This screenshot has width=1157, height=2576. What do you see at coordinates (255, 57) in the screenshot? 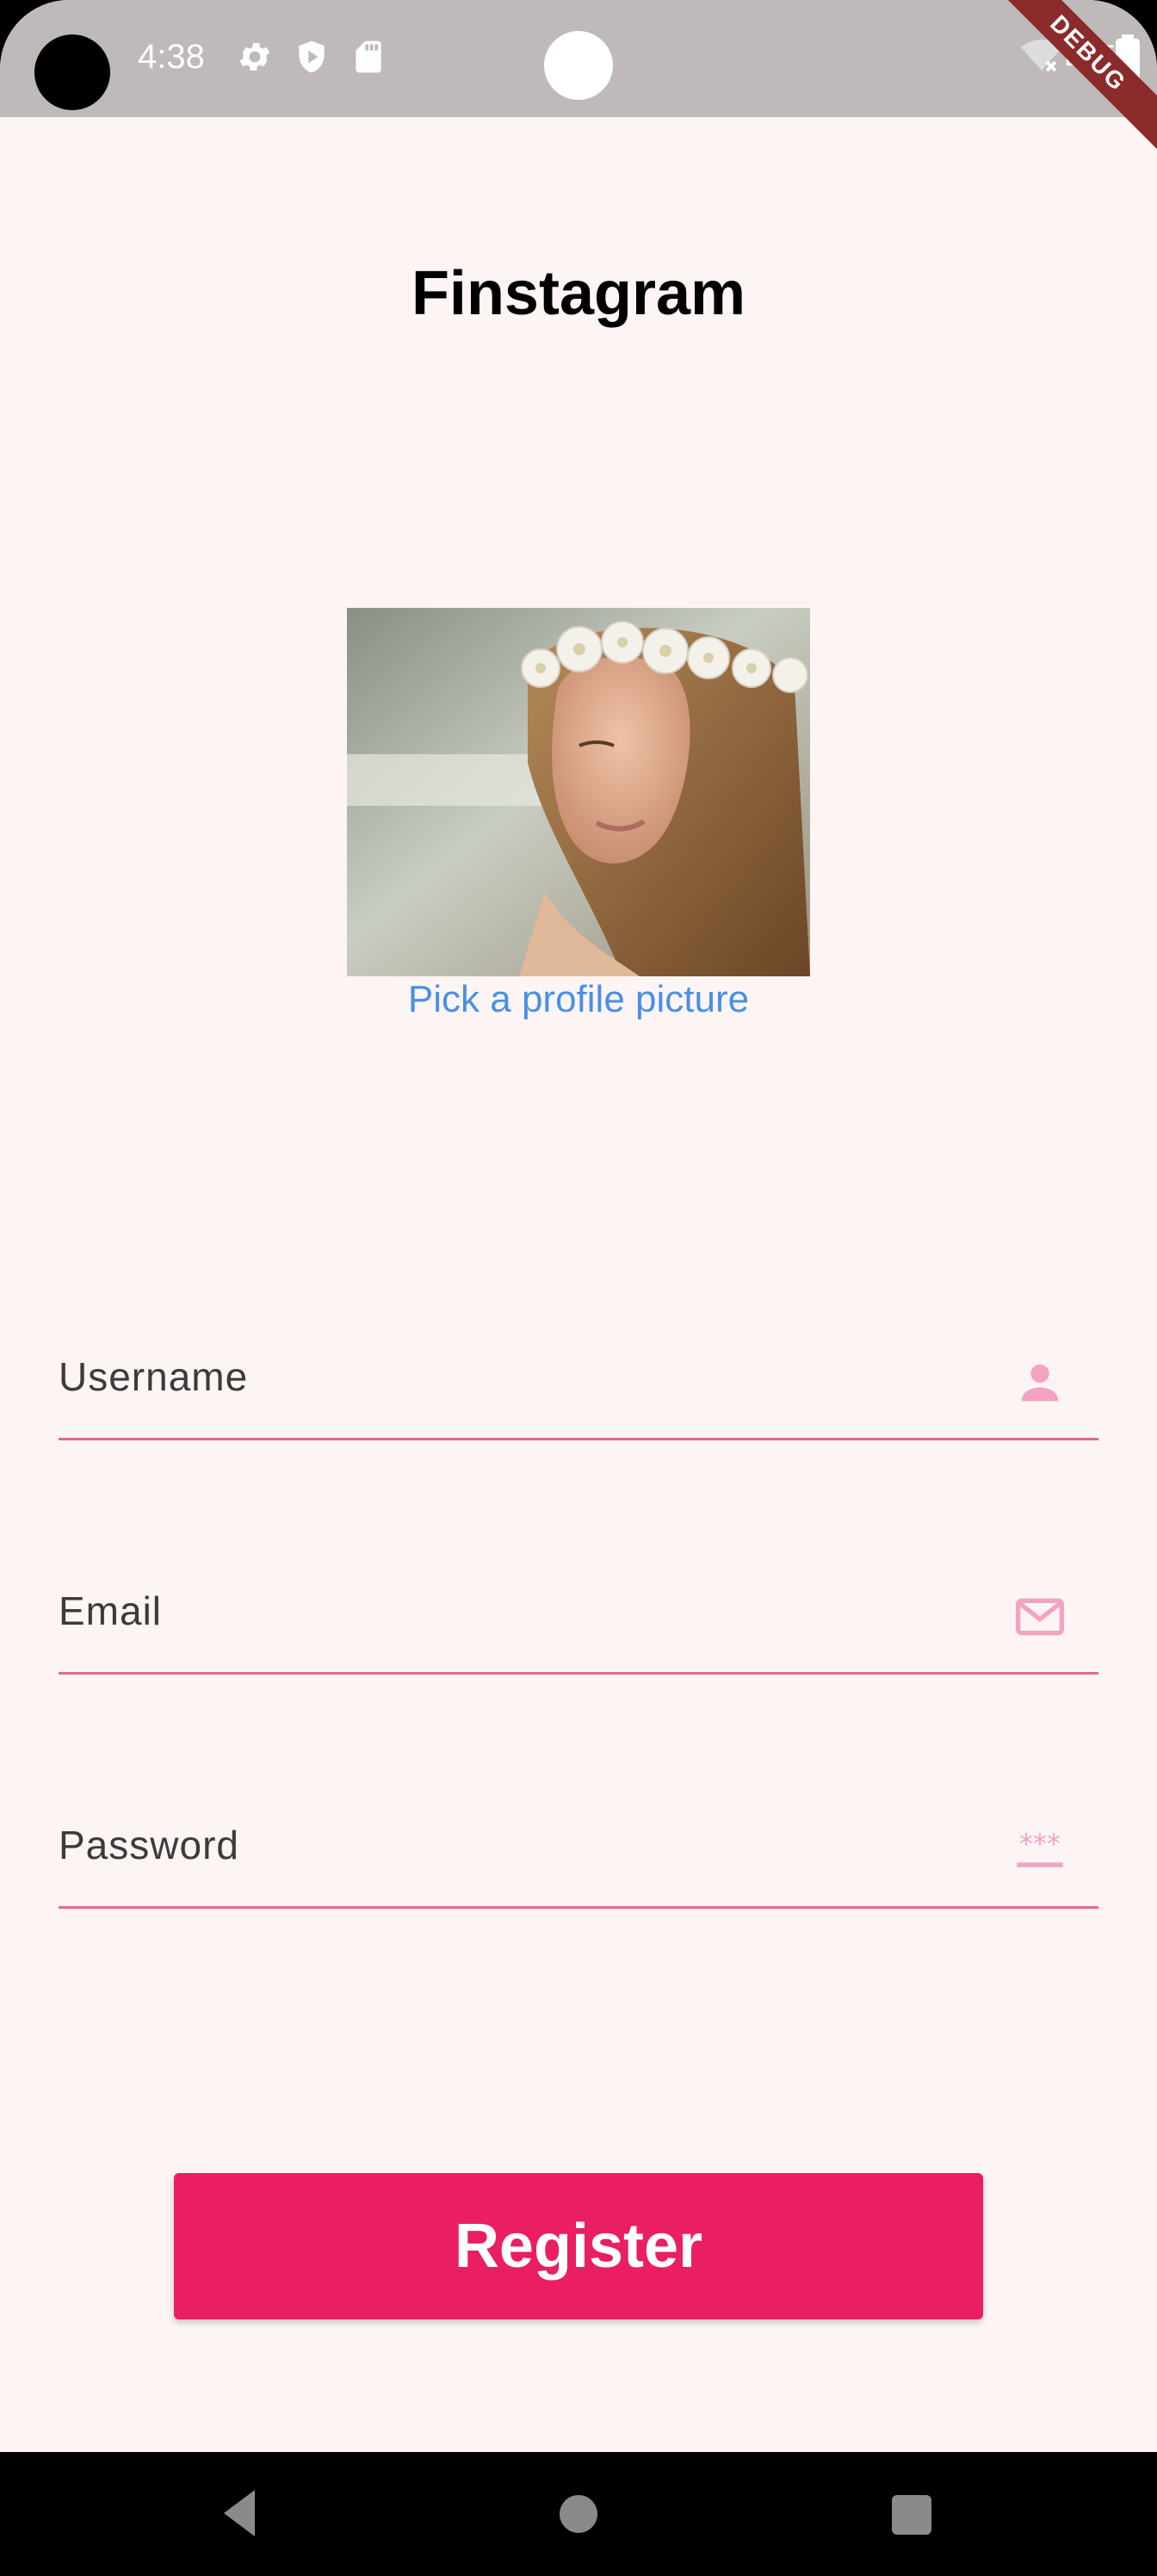
I see `settings-icon` at bounding box center [255, 57].